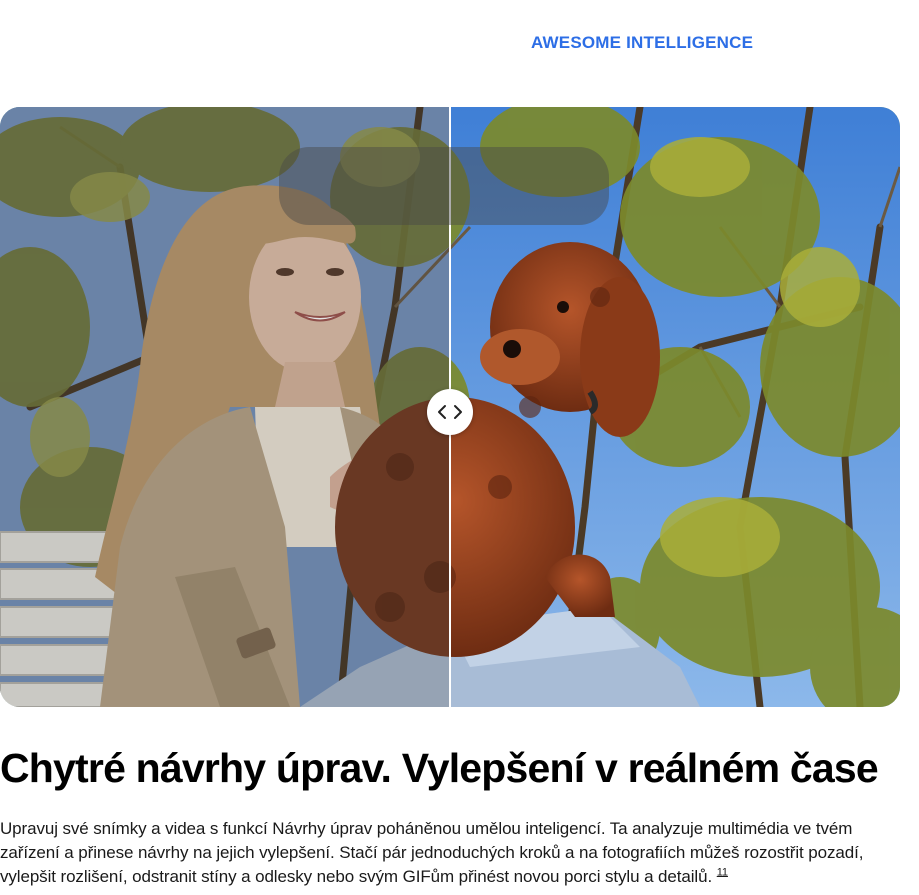 This screenshot has height=895, width=919. Describe the element at coordinates (459, 43) in the screenshot. I see `section-eyebrow-row: AWESOME INTELLIGENCE` at that location.